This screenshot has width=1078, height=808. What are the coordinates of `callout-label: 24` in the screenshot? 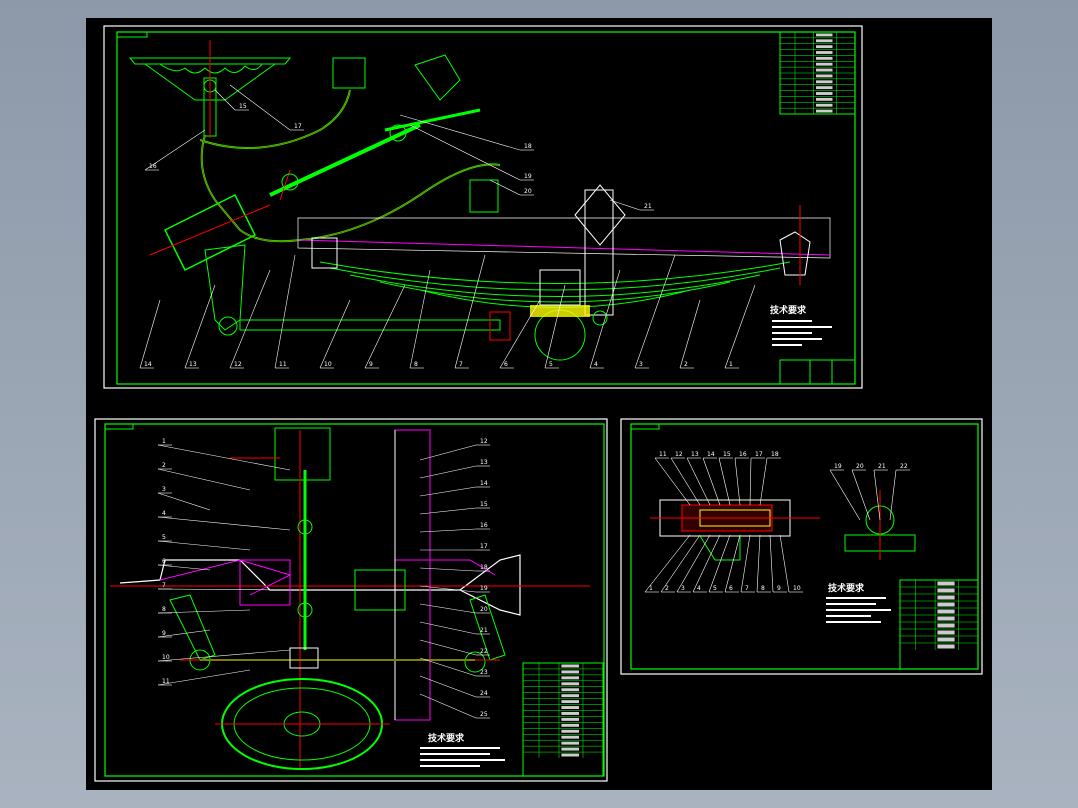 It's located at (484, 693).